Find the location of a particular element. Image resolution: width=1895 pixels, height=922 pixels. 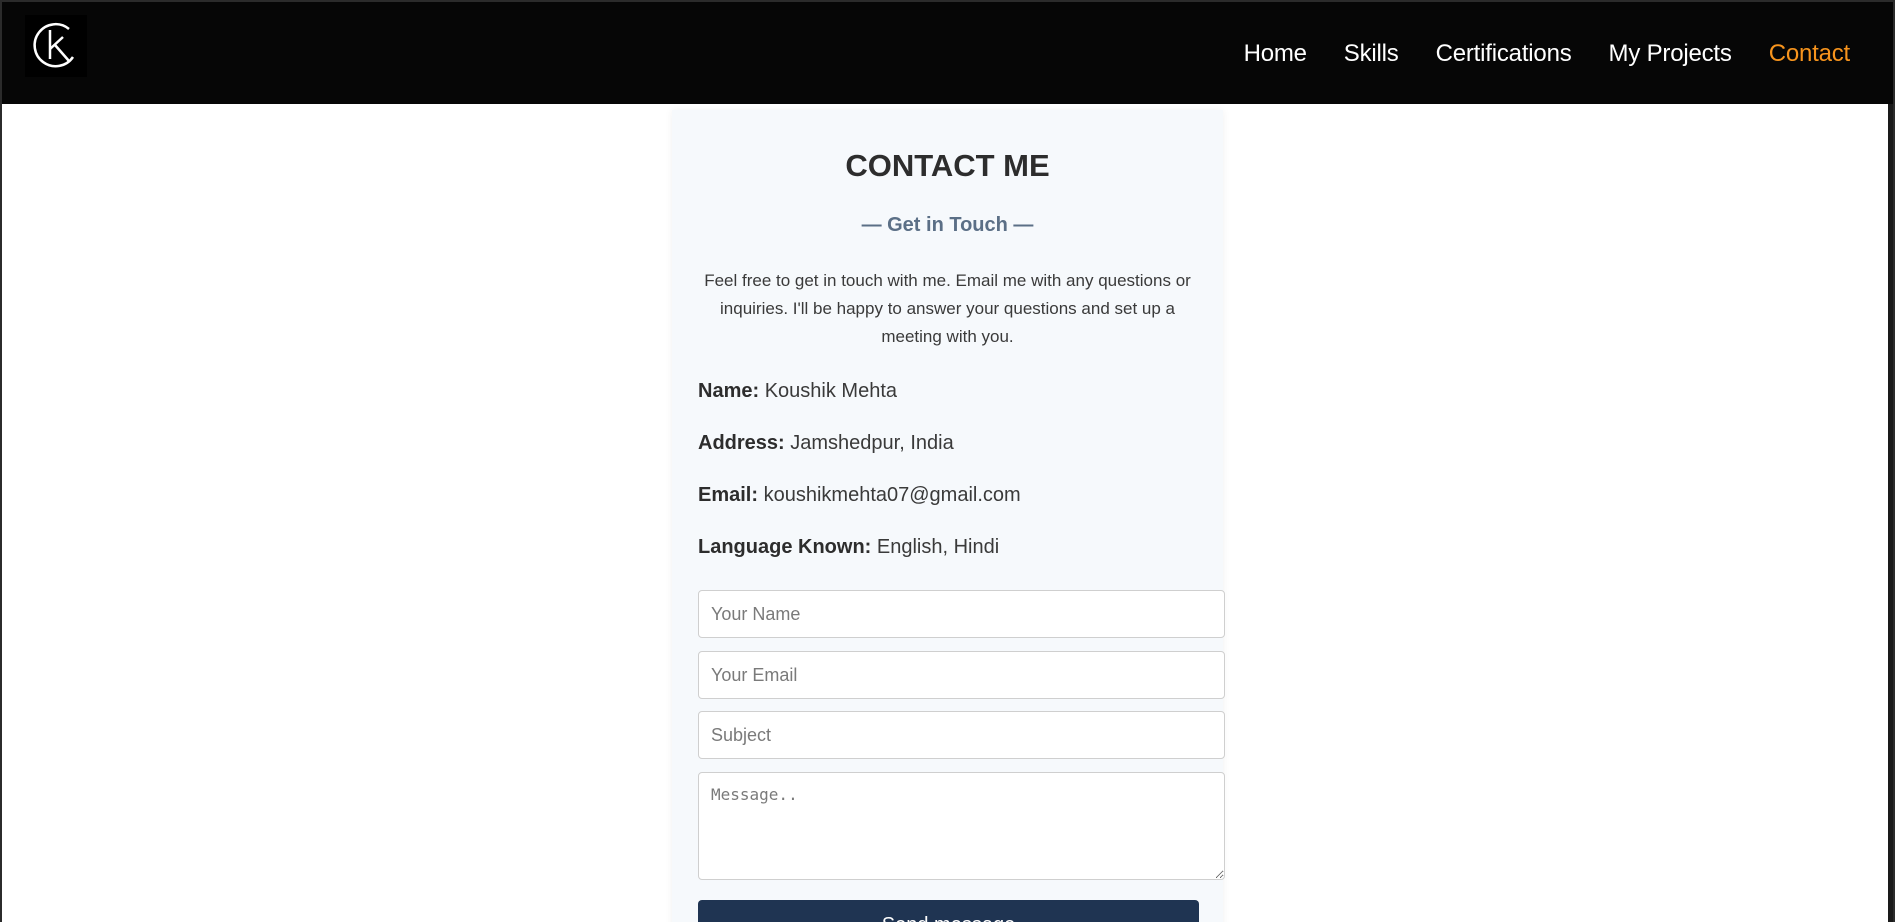

info-value: Koushik Mehta is located at coordinates (830, 391).